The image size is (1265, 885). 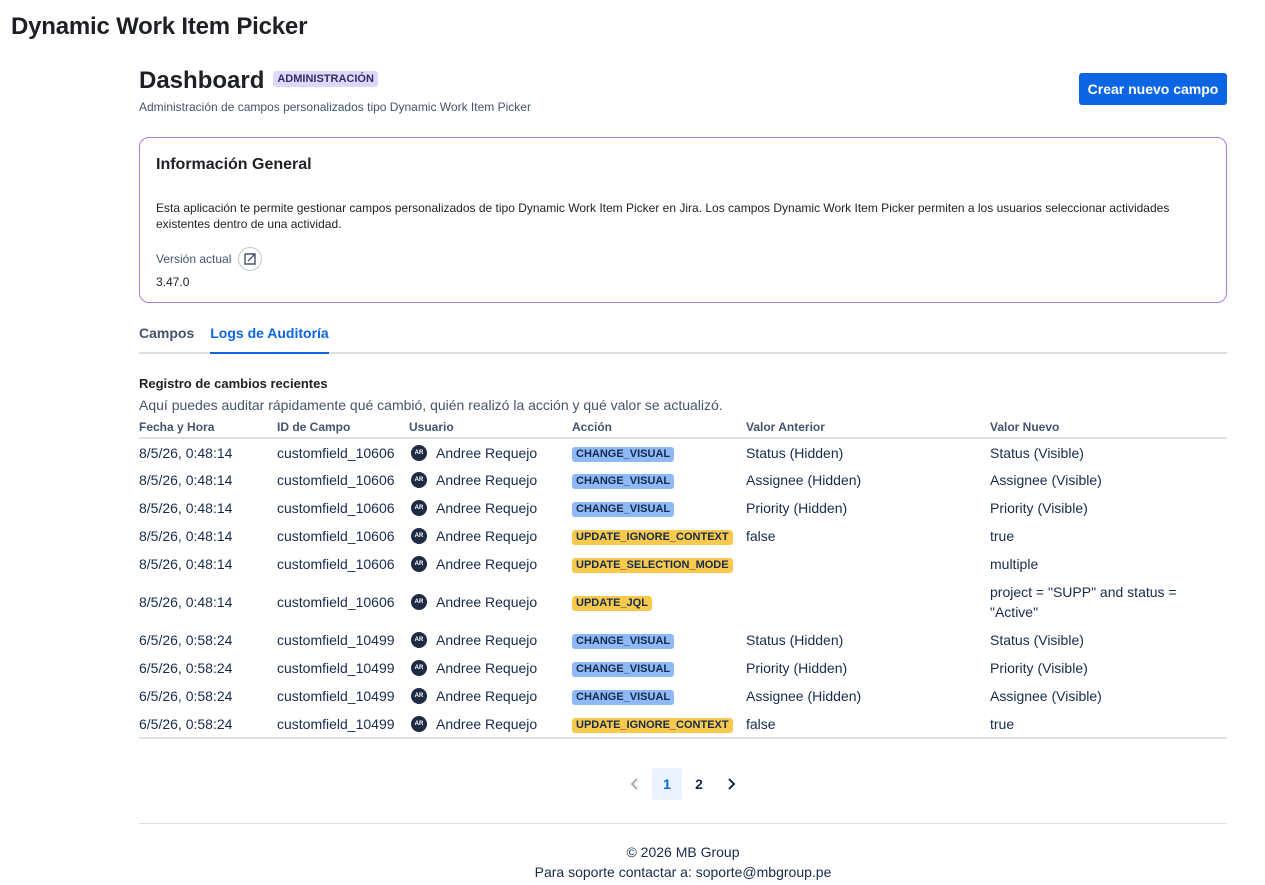 I want to click on previous-page-button, so click(x=635, y=784).